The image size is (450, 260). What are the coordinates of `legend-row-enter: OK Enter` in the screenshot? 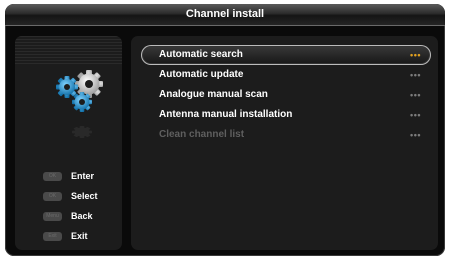 It's located at (70, 176).